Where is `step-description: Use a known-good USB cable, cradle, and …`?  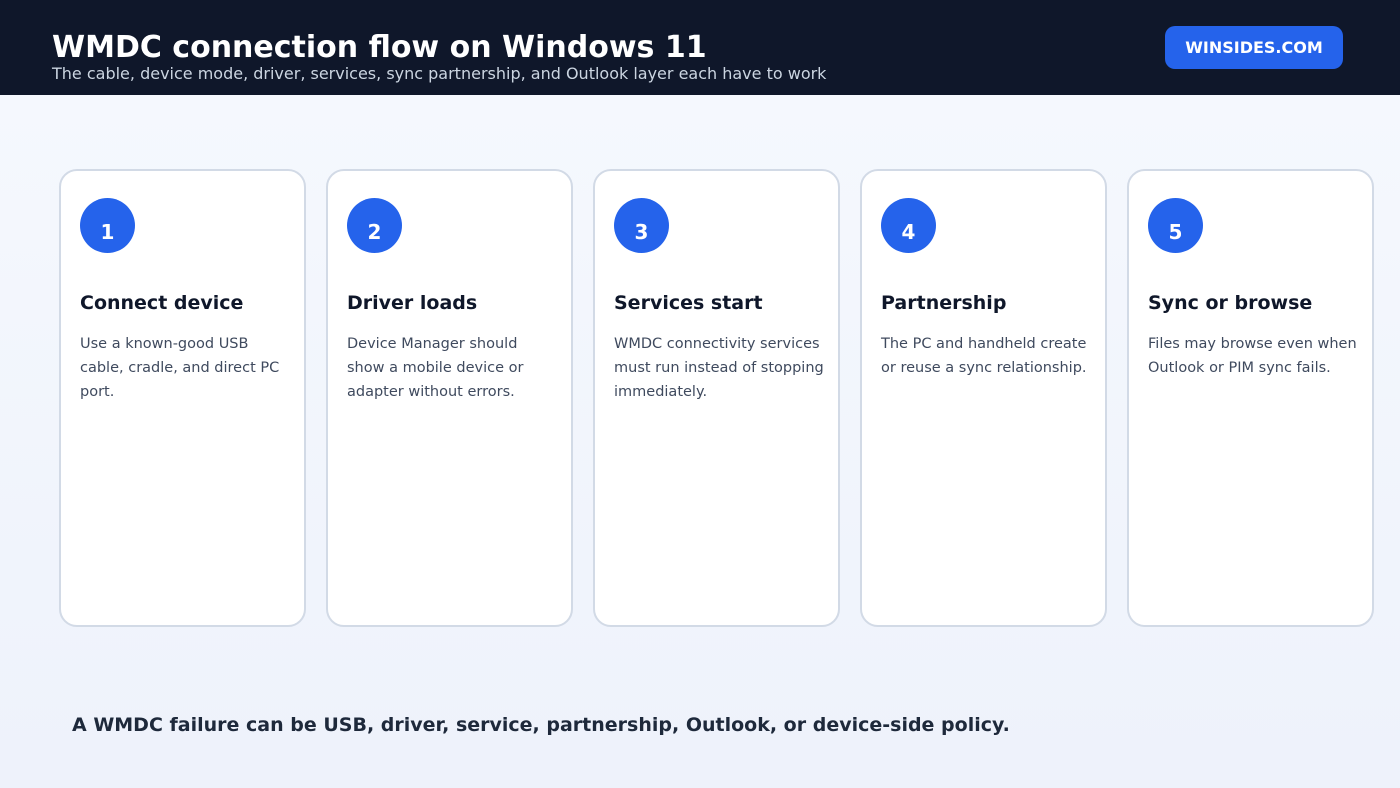
step-description: Use a known-good USB cable, cradle, and … is located at coordinates (180, 368).